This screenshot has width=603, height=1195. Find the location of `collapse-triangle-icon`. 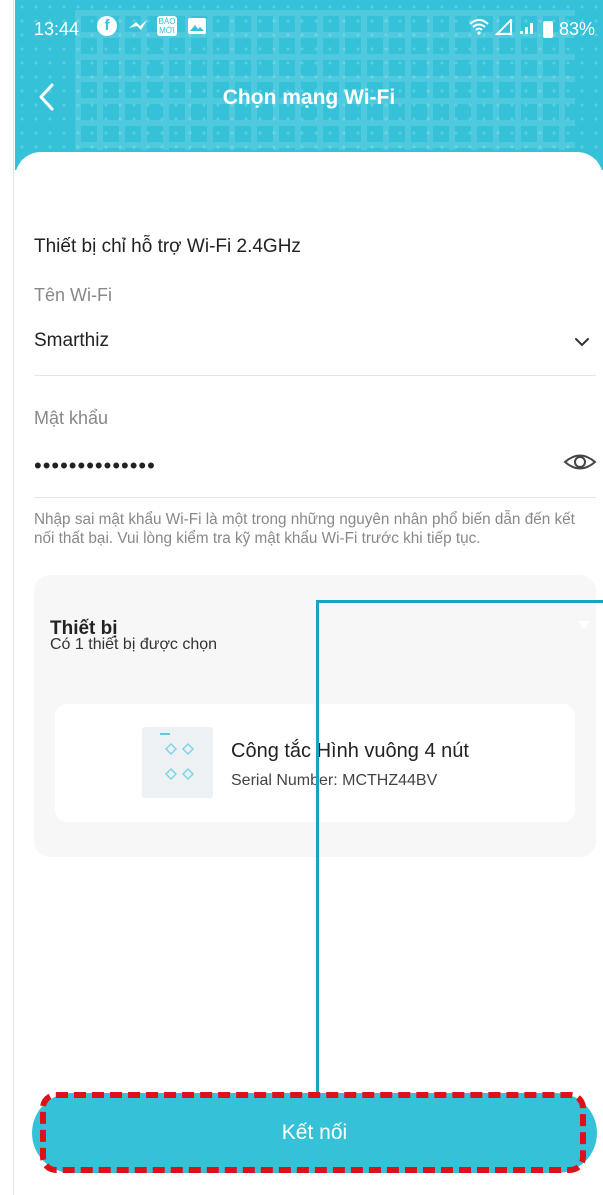

collapse-triangle-icon is located at coordinates (584, 623).